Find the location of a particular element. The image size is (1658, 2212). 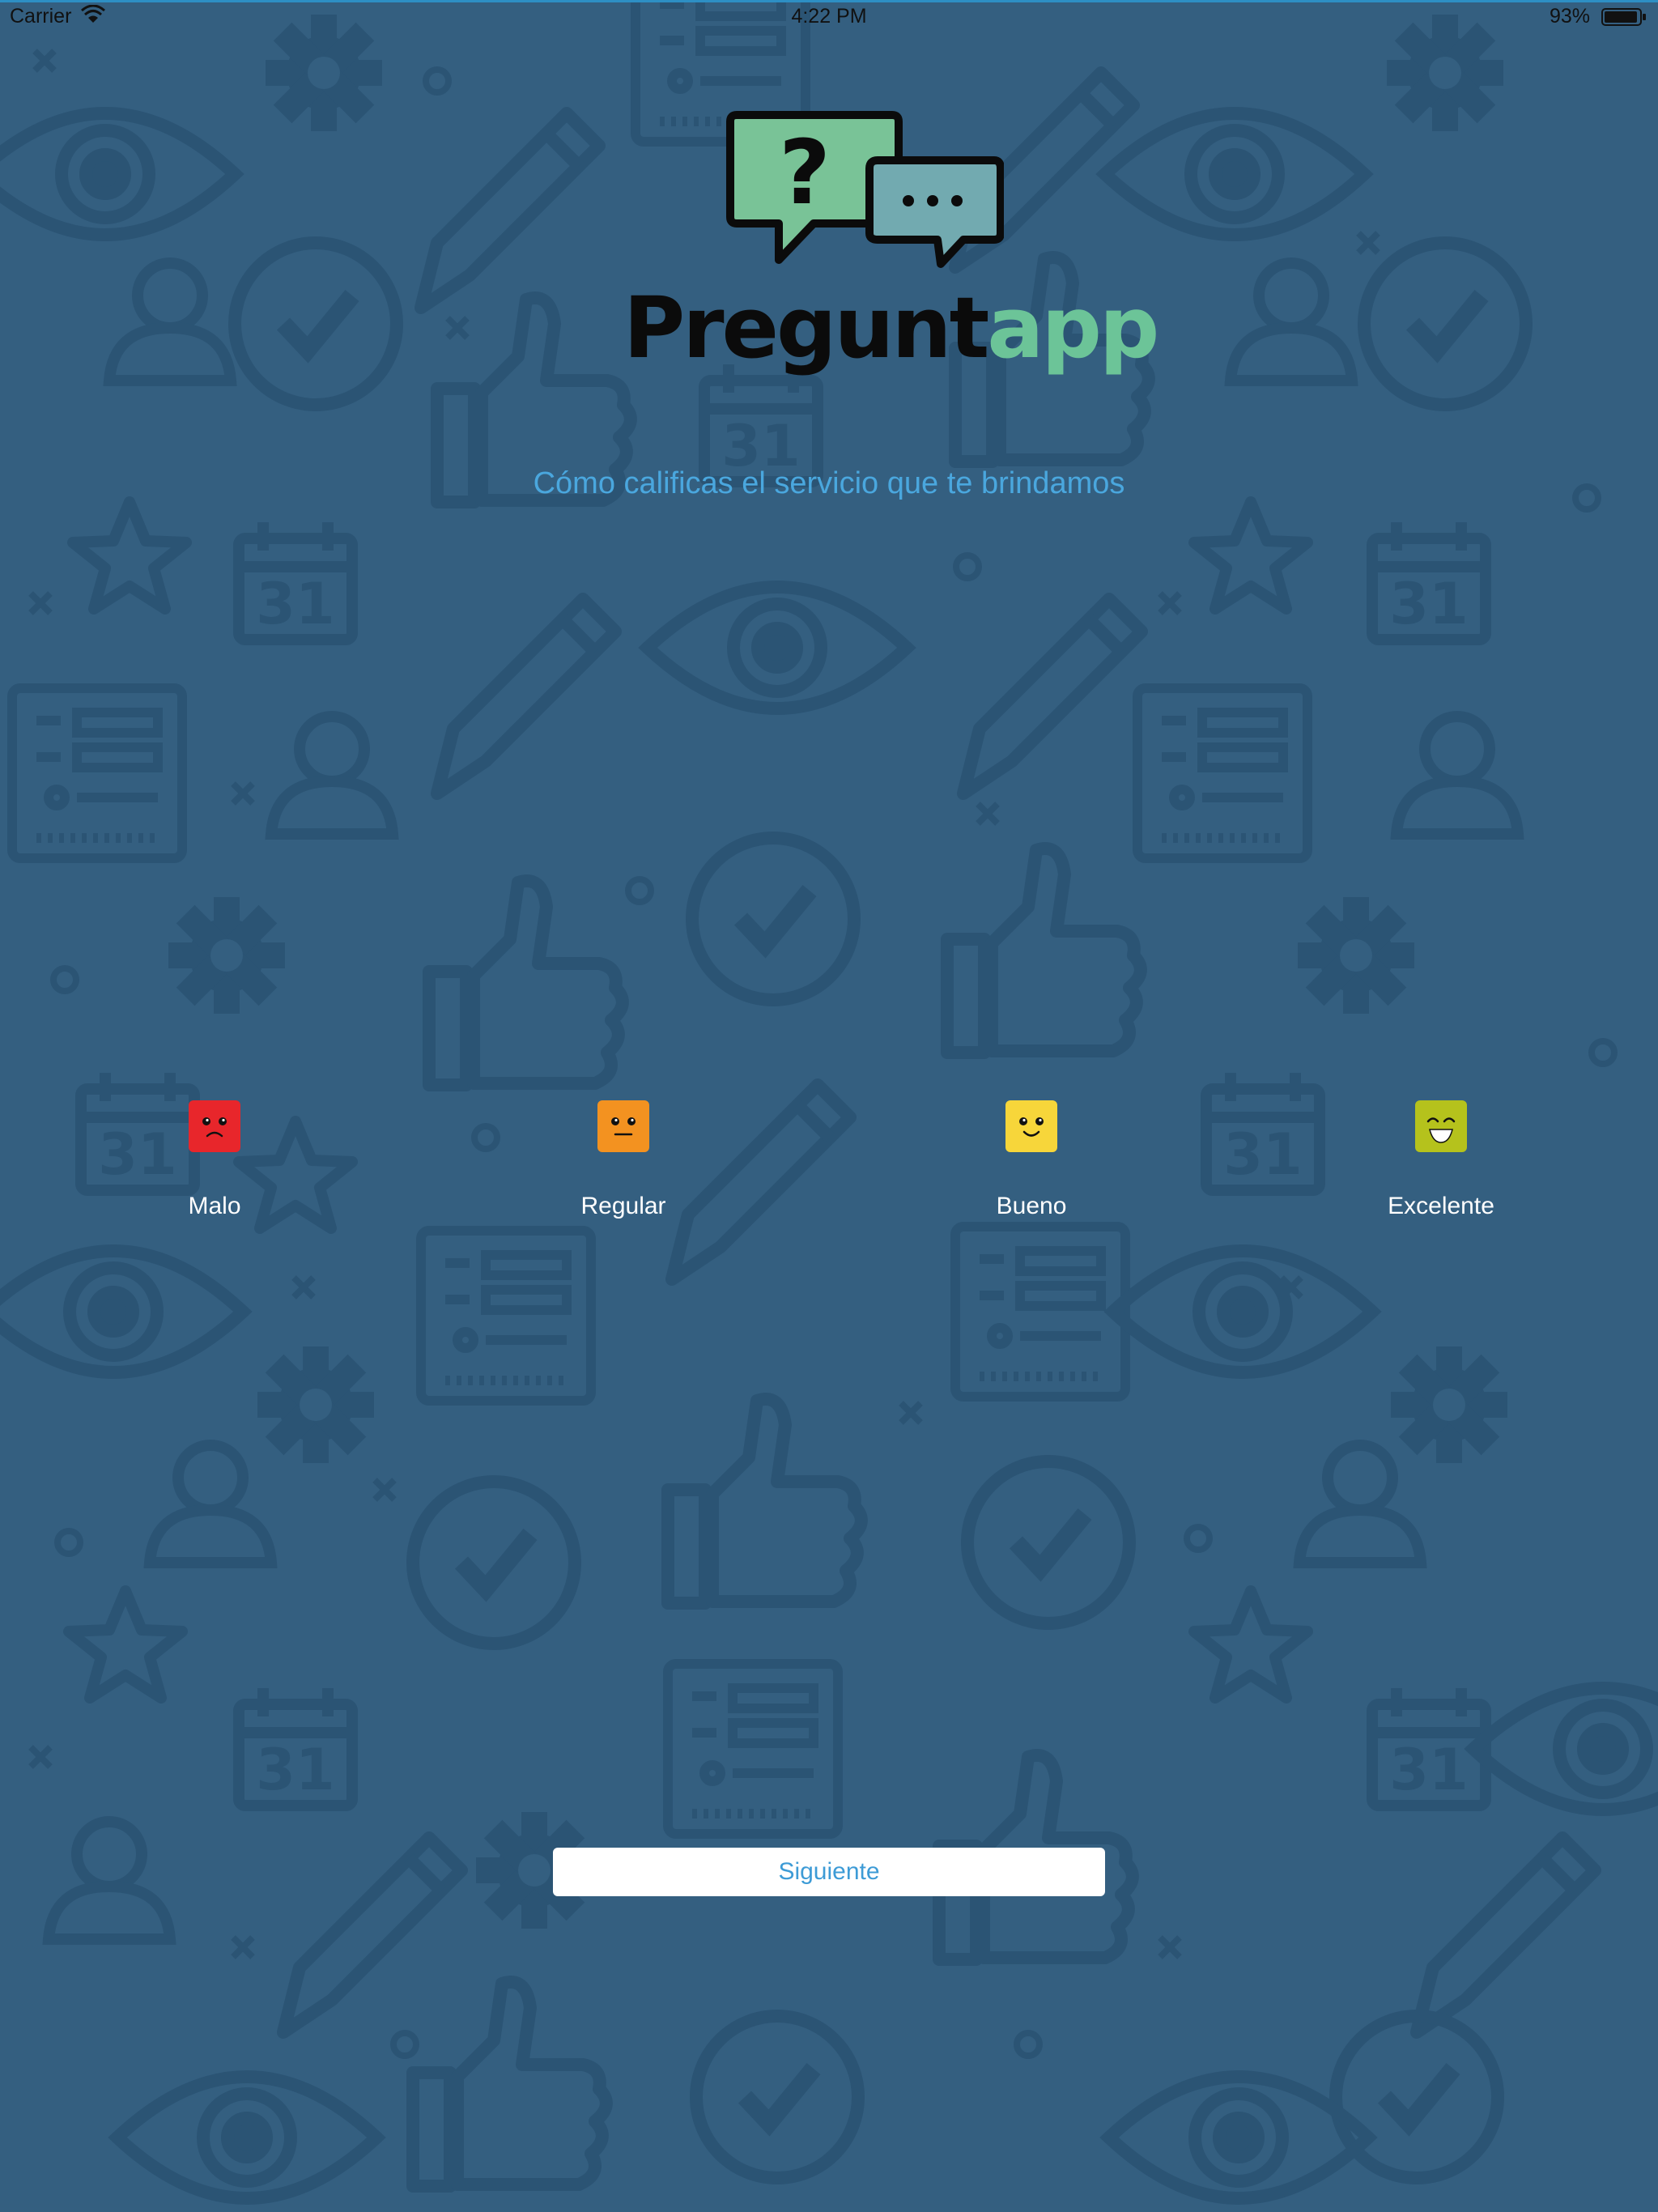

status-time: 4:22 PM is located at coordinates (829, 16).